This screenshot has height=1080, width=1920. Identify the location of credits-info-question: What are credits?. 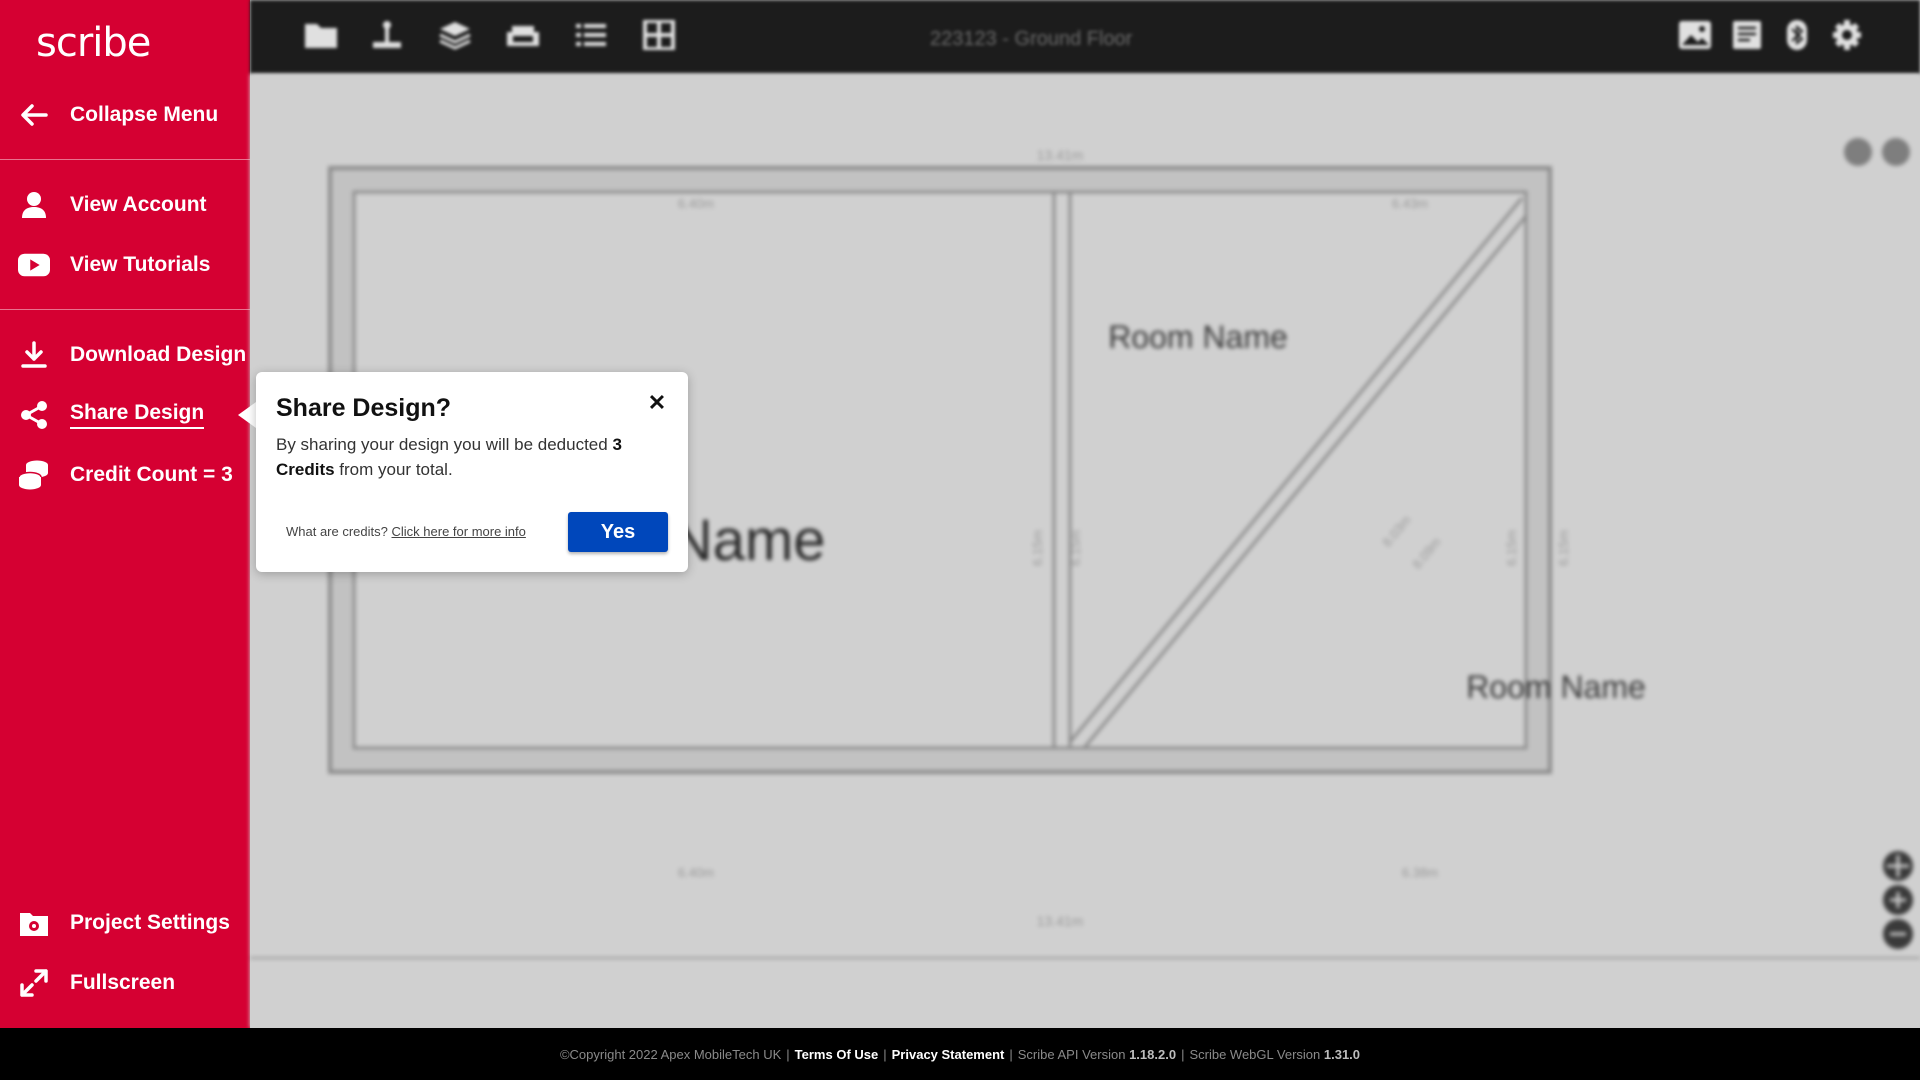
(337, 531).